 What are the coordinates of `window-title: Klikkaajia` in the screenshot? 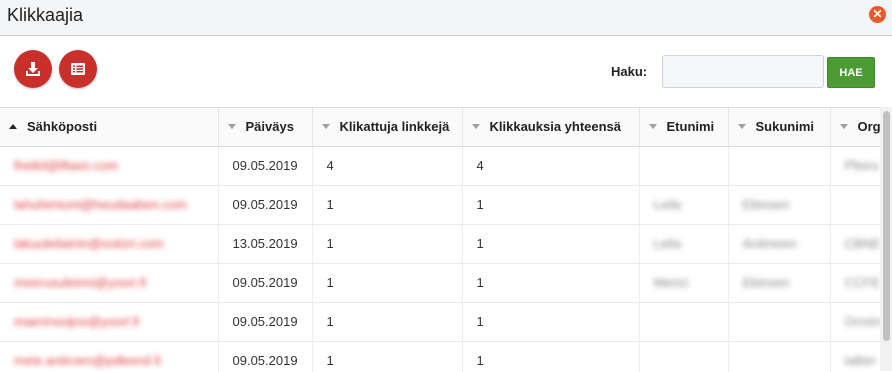 It's located at (45, 15).